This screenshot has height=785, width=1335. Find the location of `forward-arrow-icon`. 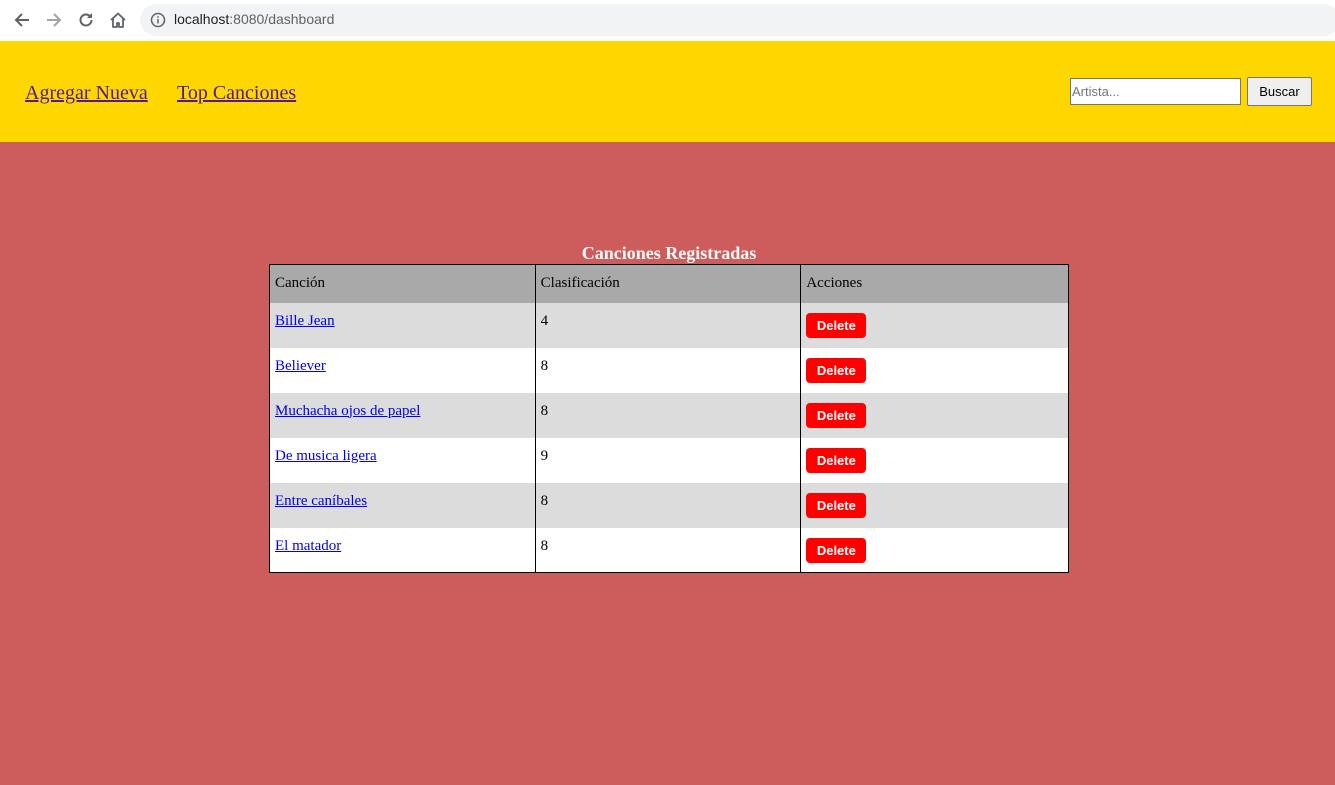

forward-arrow-icon is located at coordinates (54, 20).